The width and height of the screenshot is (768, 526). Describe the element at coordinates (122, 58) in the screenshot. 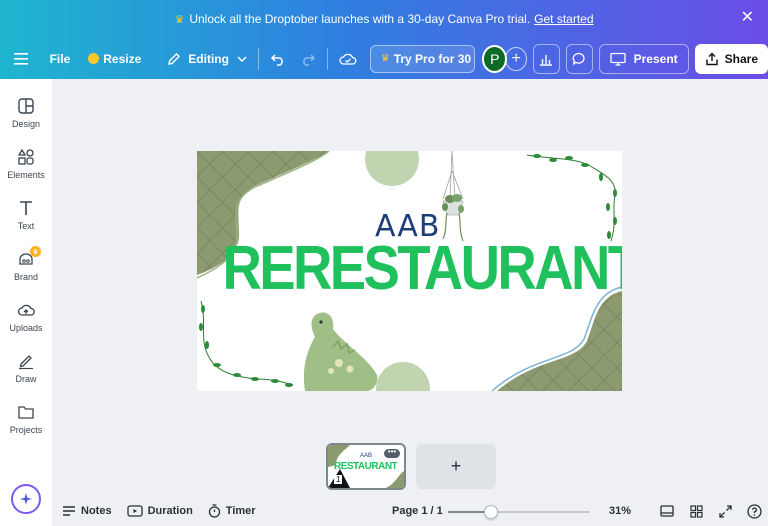

I see `resize-label: Resize` at that location.